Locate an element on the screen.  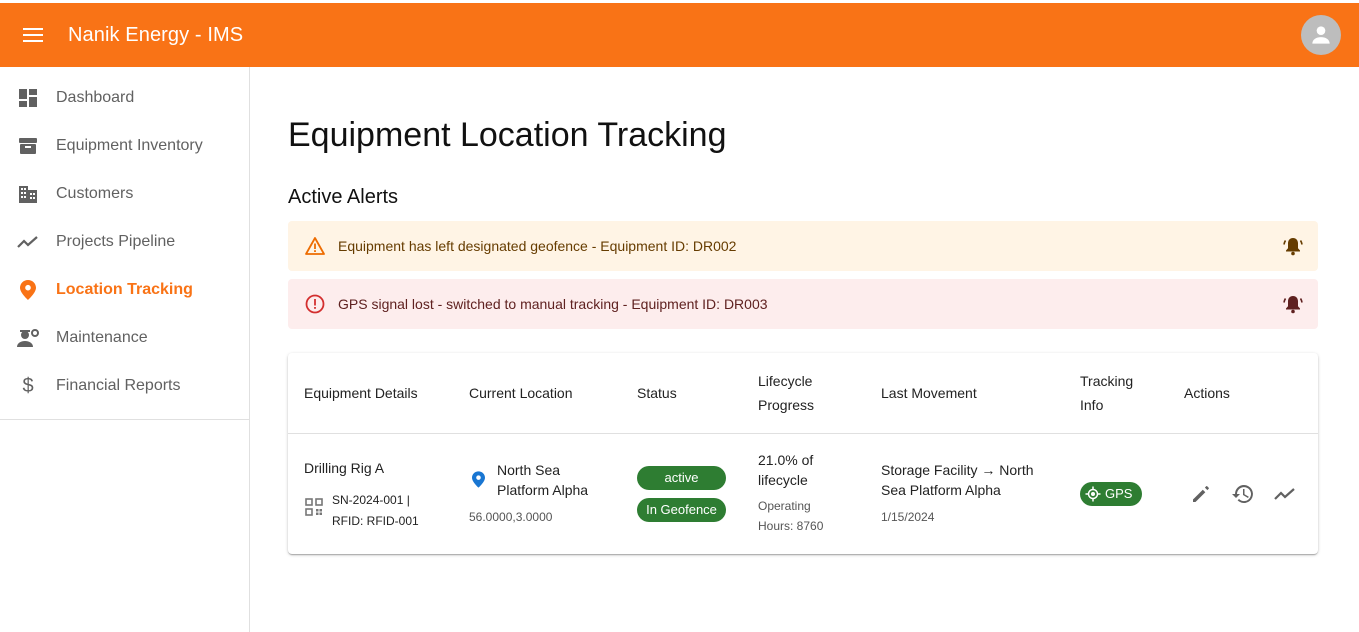
user-avatar is located at coordinates (1321, 35).